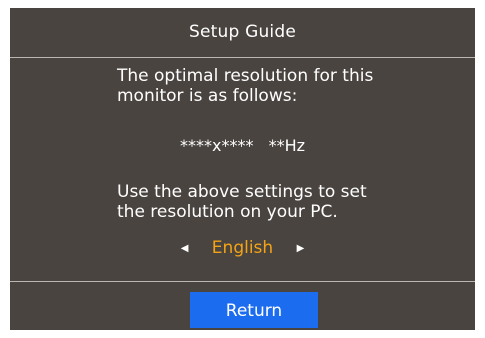  What do you see at coordinates (242, 281) in the screenshot?
I see `footer-divider` at bounding box center [242, 281].